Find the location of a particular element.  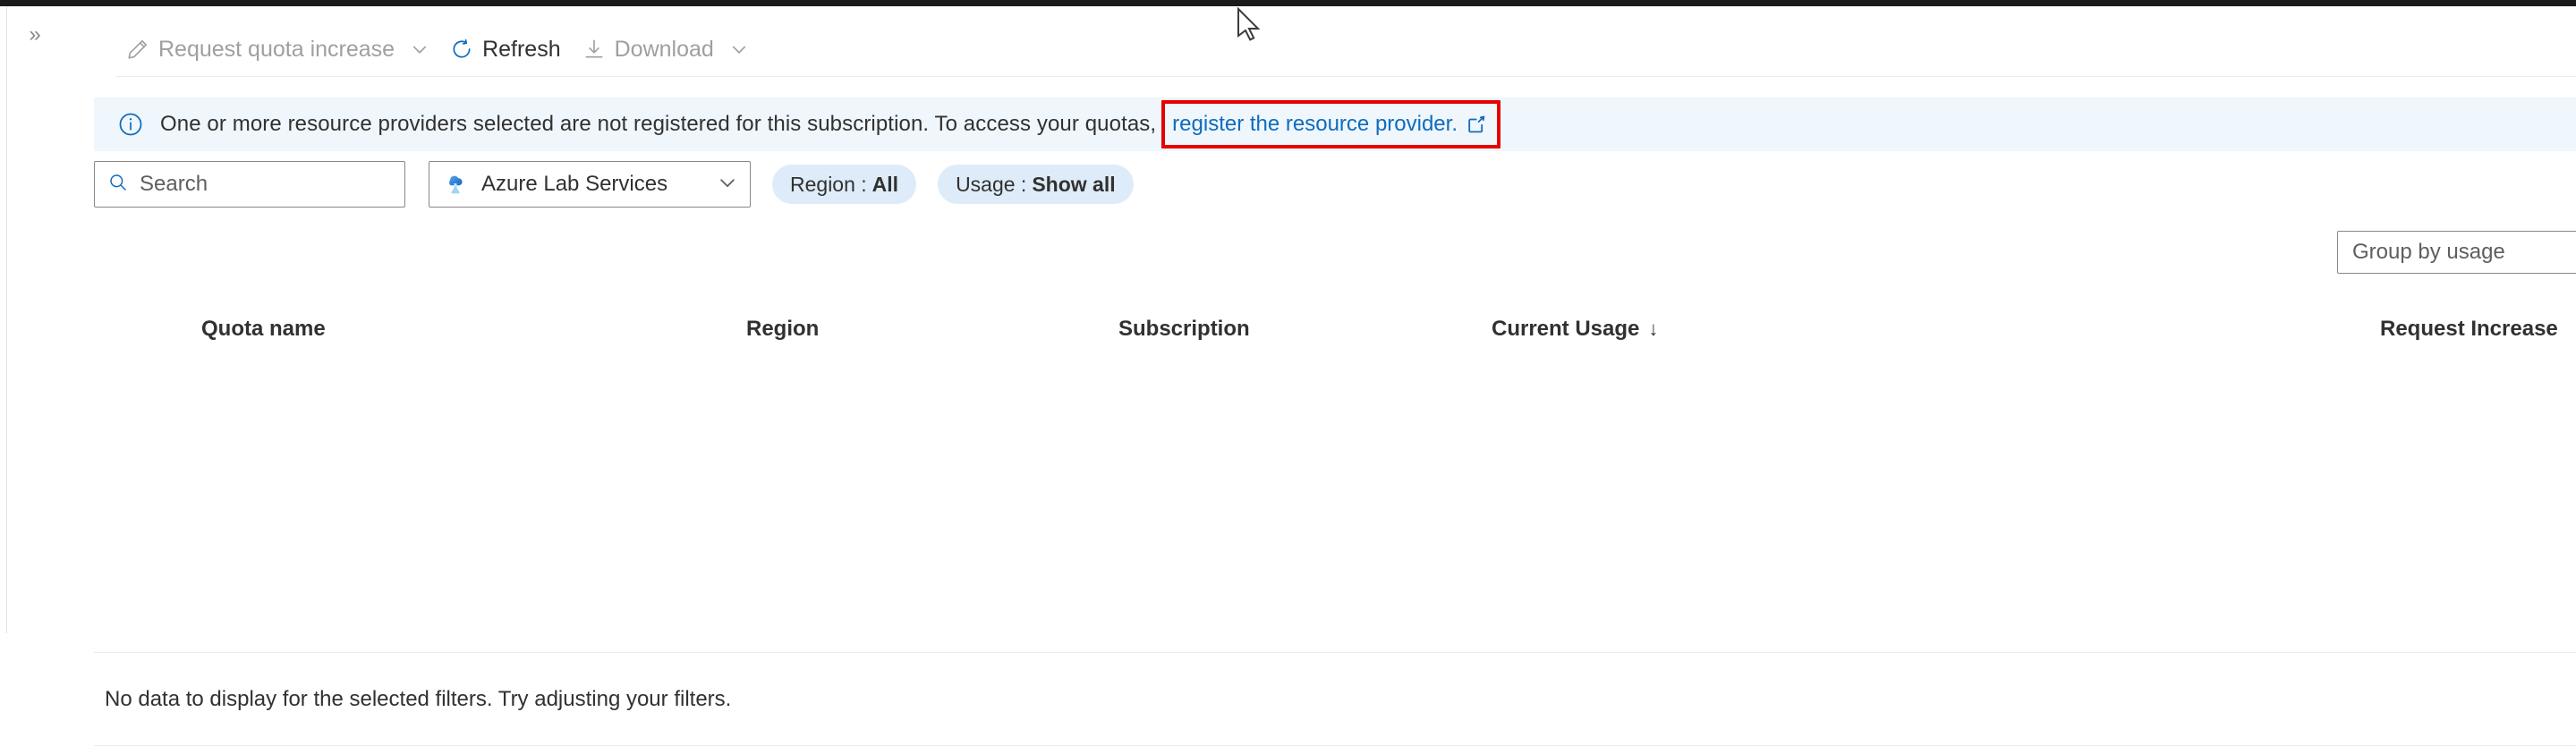

search-box is located at coordinates (249, 185).